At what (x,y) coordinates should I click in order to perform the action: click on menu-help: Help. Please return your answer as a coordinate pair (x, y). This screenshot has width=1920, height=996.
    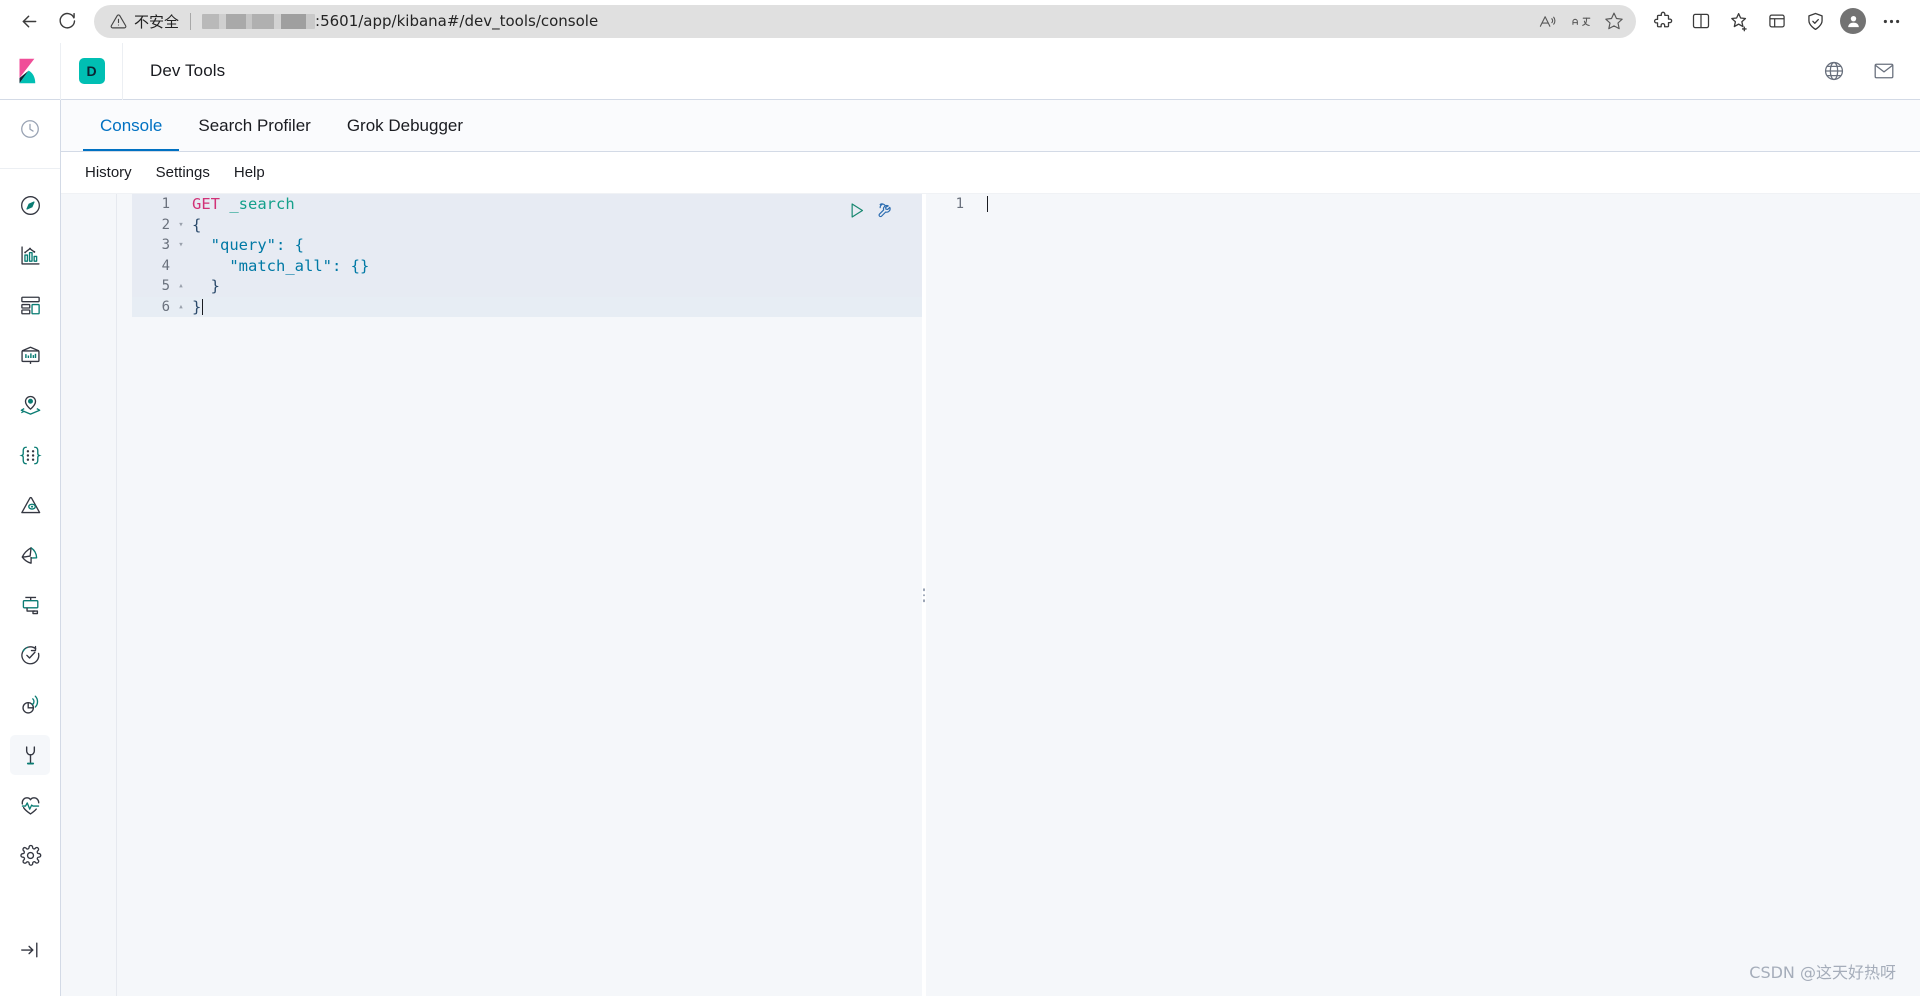
    Looking at the image, I should click on (249, 172).